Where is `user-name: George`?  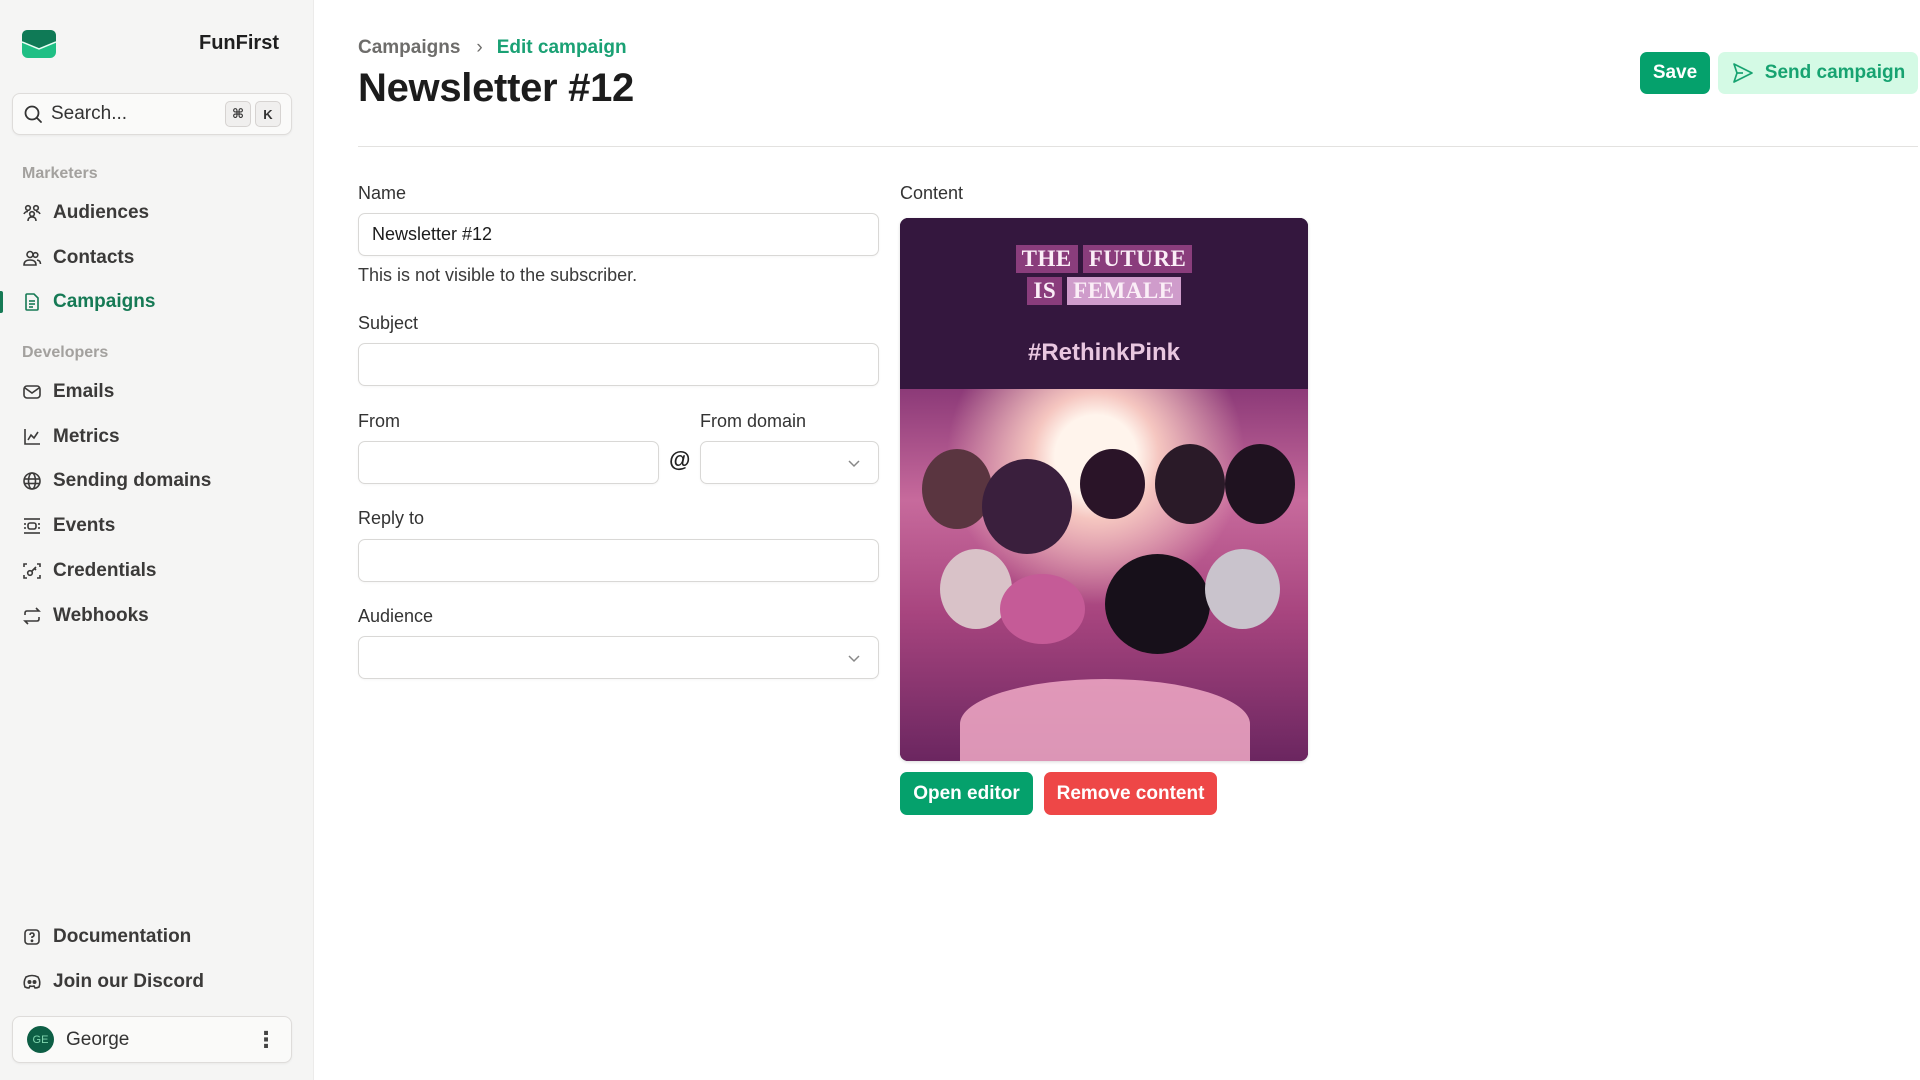 user-name: George is located at coordinates (98, 1039).